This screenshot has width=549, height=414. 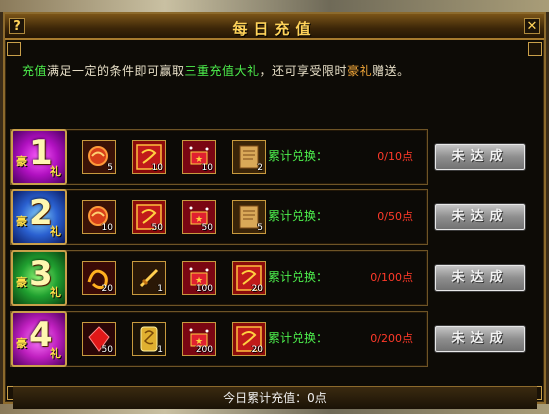 I want to click on corner-ornament-tl, so click(x=14, y=49).